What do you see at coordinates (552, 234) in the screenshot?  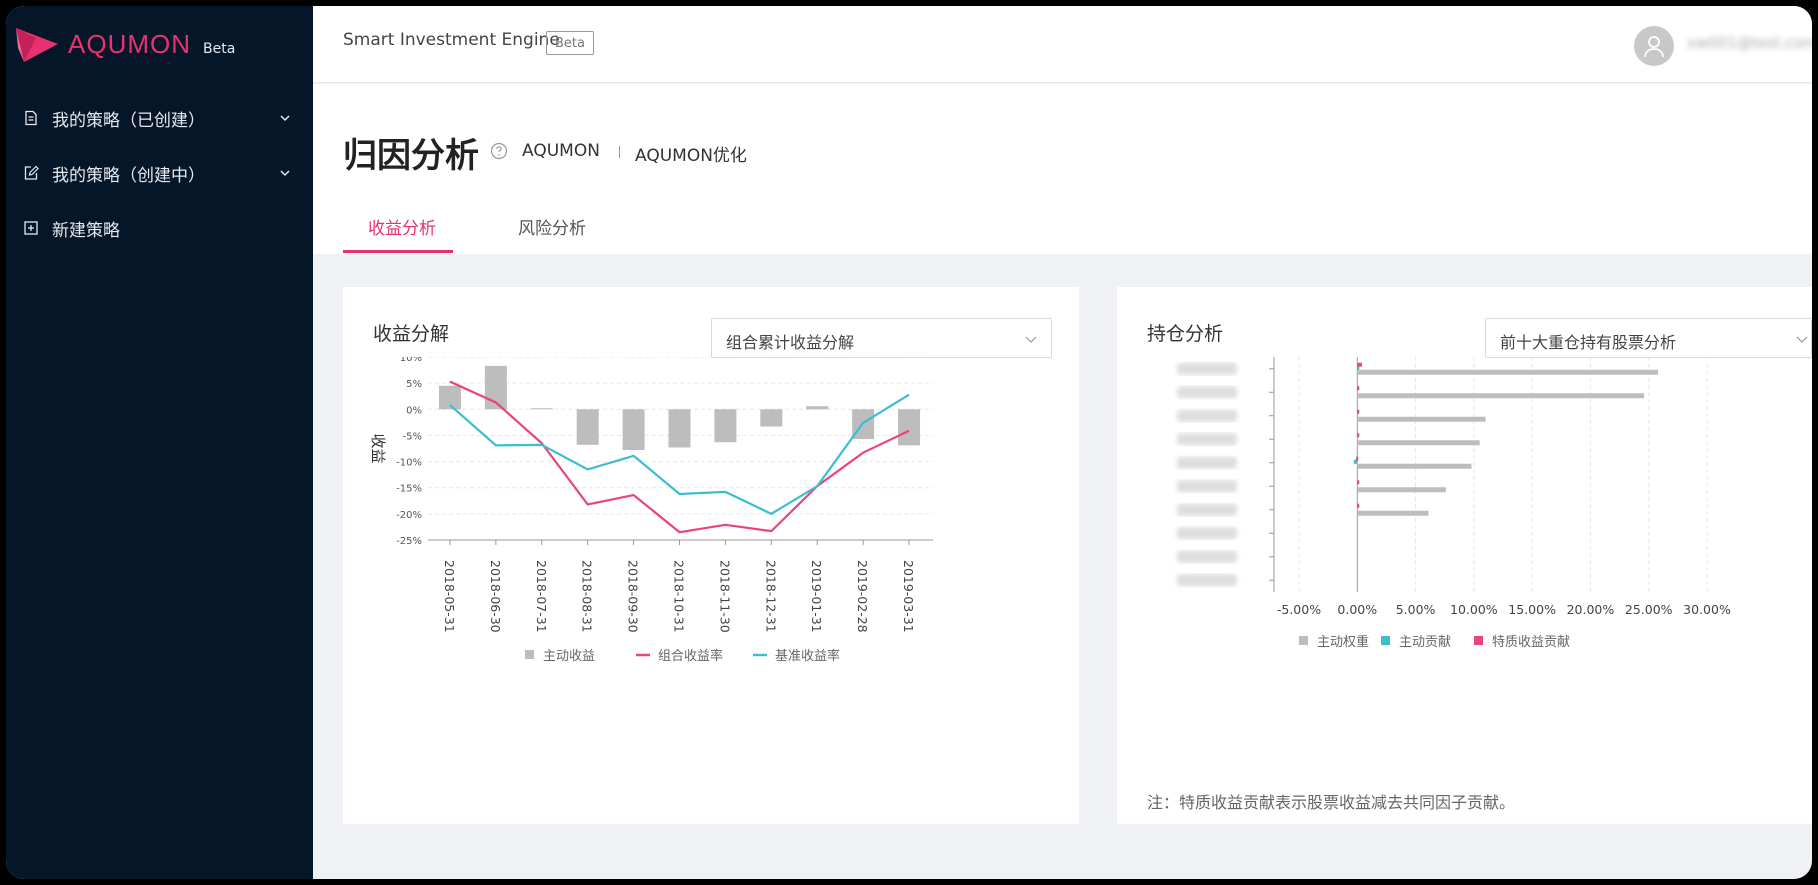 I see `tab-risk-analysis: 风险分析` at bounding box center [552, 234].